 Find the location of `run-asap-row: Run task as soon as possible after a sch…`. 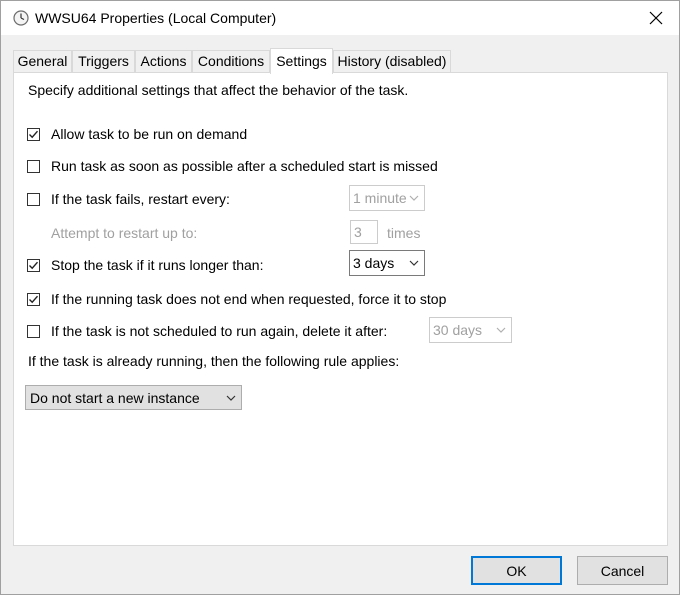

run-asap-row: Run task as soon as possible after a sch… is located at coordinates (232, 166).